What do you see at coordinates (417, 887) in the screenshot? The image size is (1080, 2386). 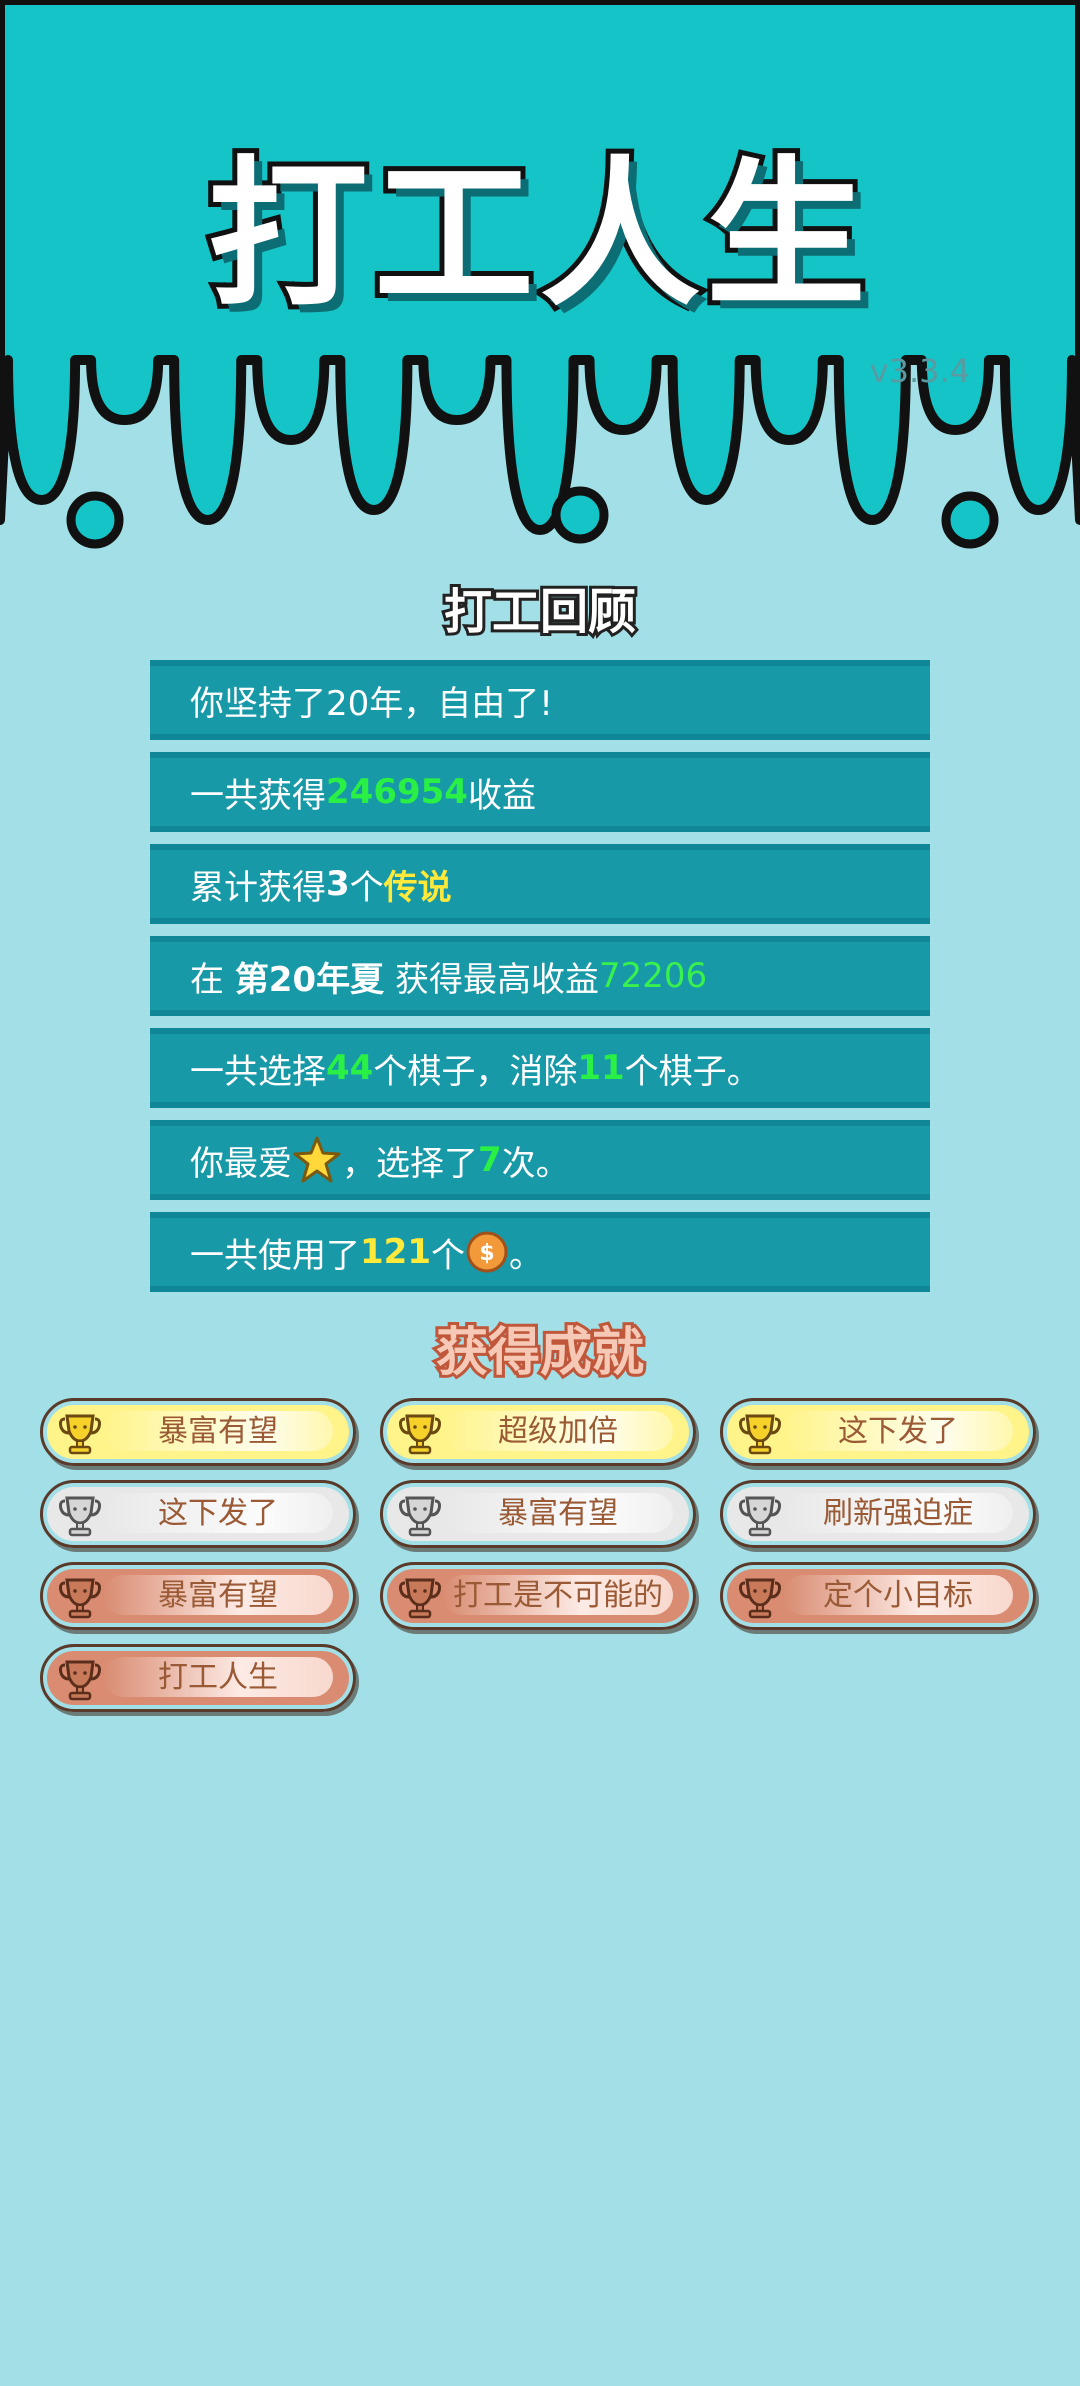 I see `review-text: 传说` at bounding box center [417, 887].